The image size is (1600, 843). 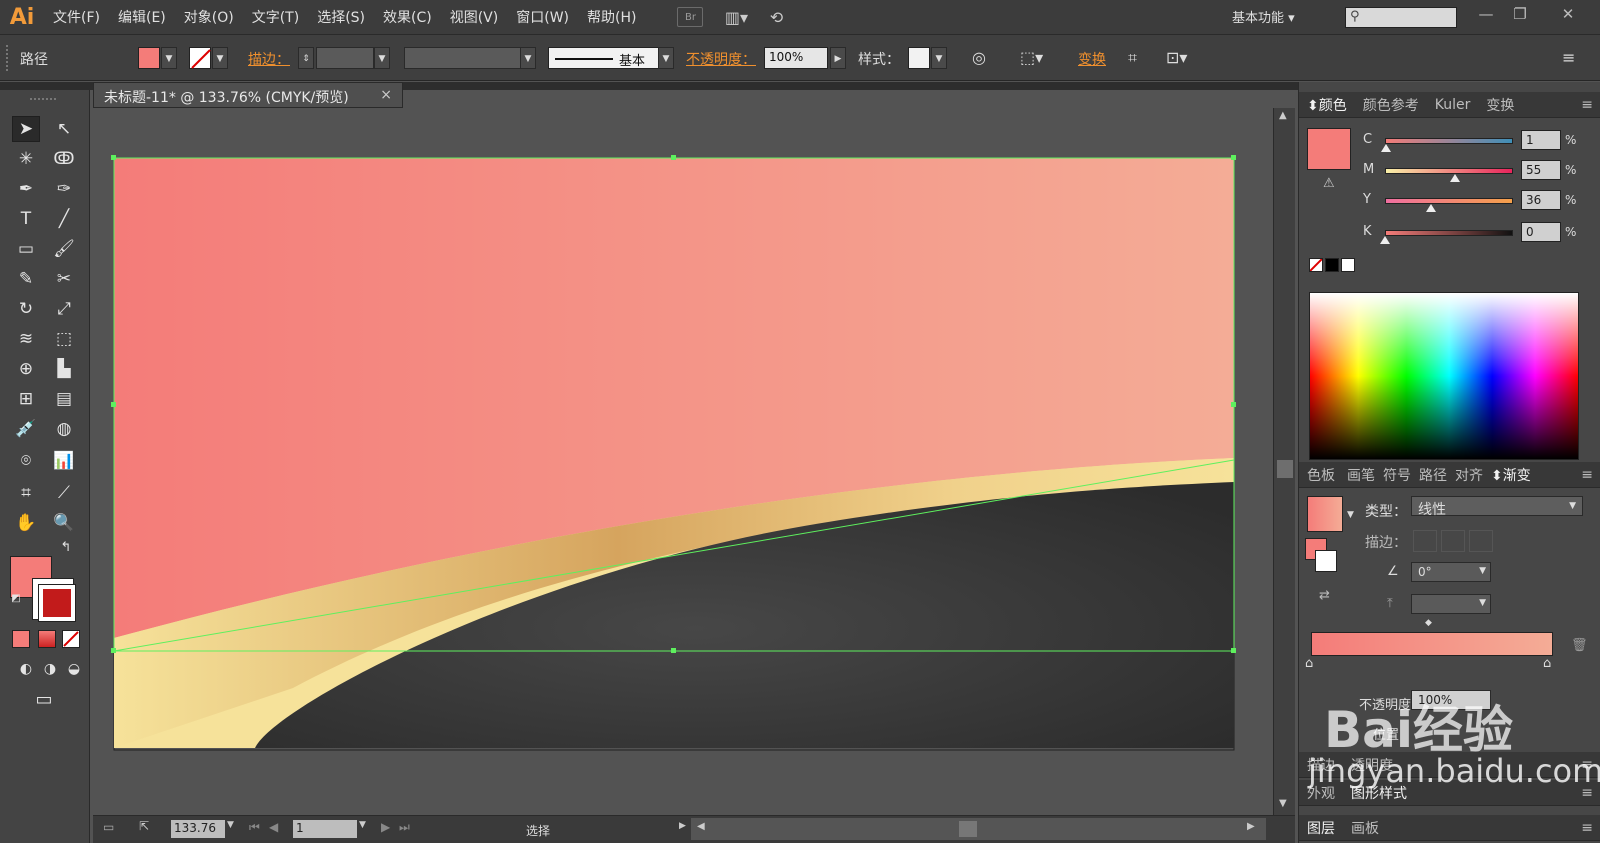 What do you see at coordinates (144, 826) in the screenshot?
I see `share-icon: ⇱` at bounding box center [144, 826].